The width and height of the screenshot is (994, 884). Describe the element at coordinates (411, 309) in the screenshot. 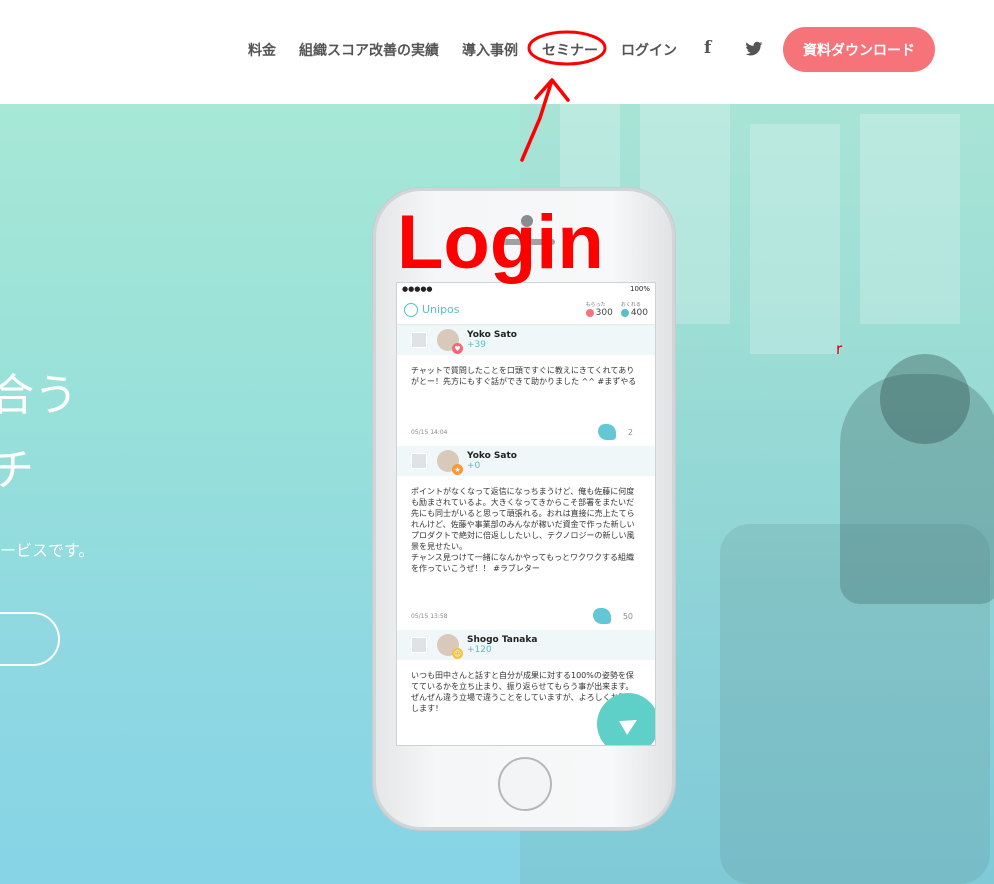

I see `unipos-logo-icon` at that location.